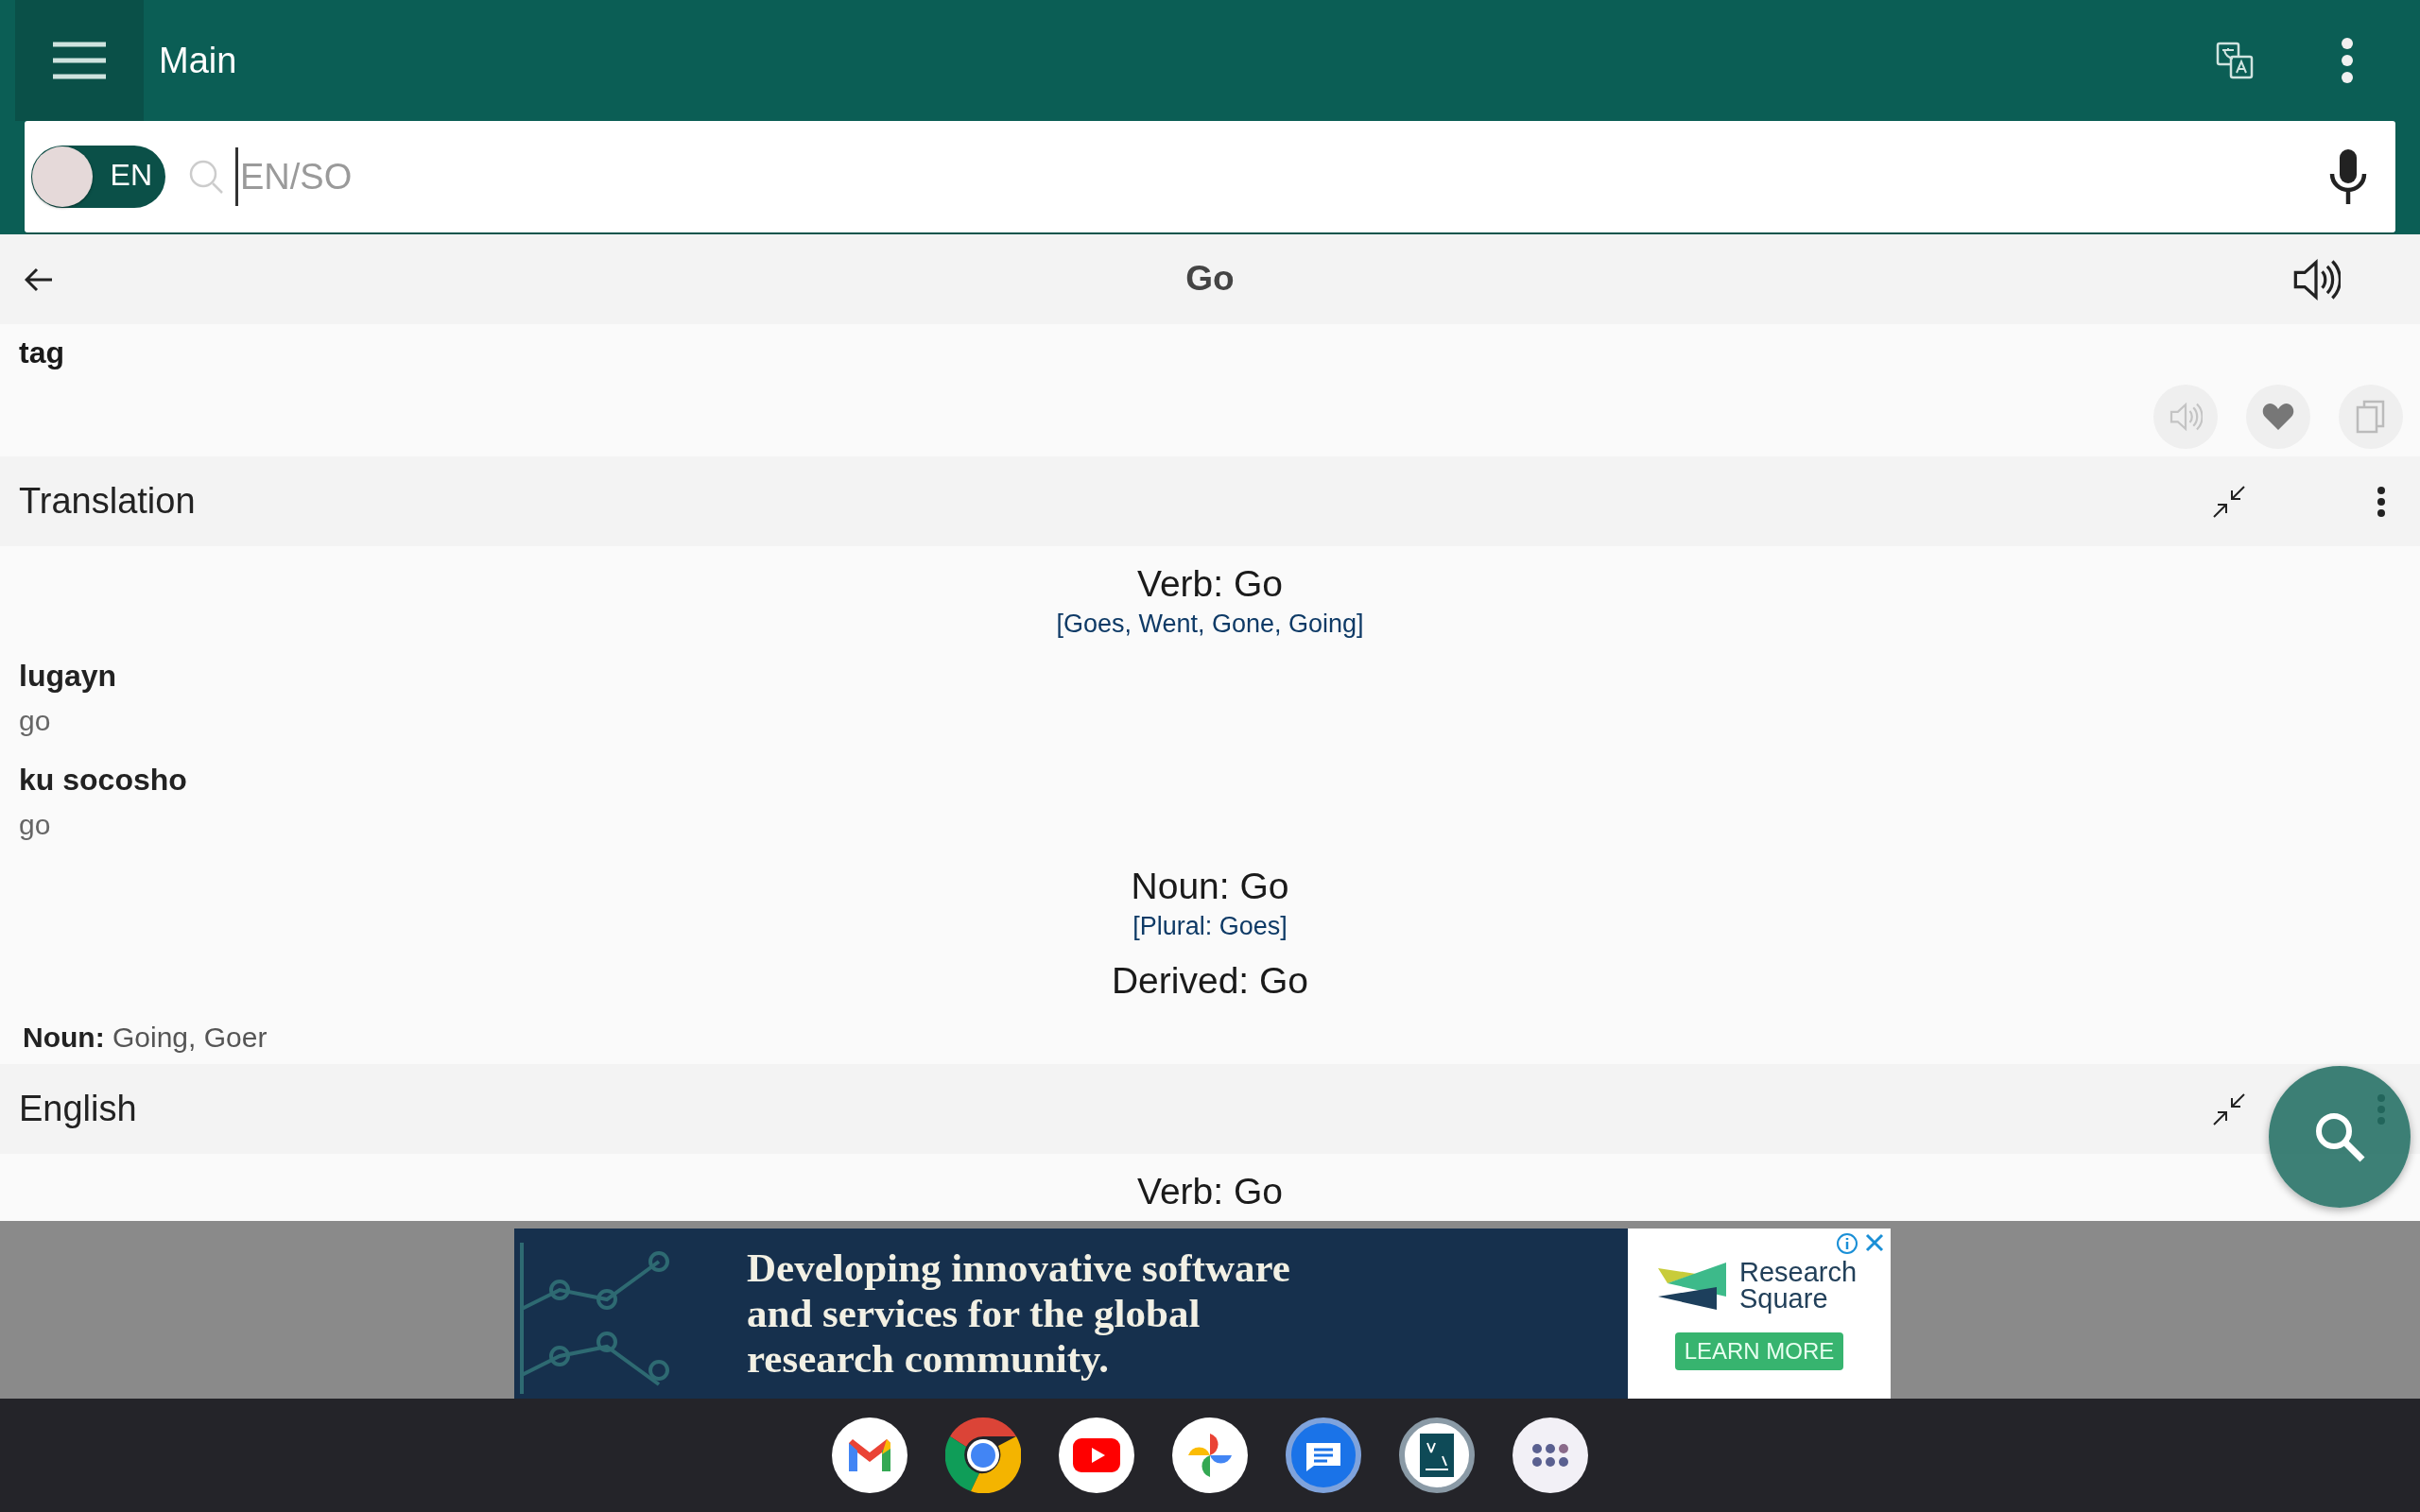  Describe the element at coordinates (1282, 176) in the screenshot. I see `search-field: EN/SO` at that location.